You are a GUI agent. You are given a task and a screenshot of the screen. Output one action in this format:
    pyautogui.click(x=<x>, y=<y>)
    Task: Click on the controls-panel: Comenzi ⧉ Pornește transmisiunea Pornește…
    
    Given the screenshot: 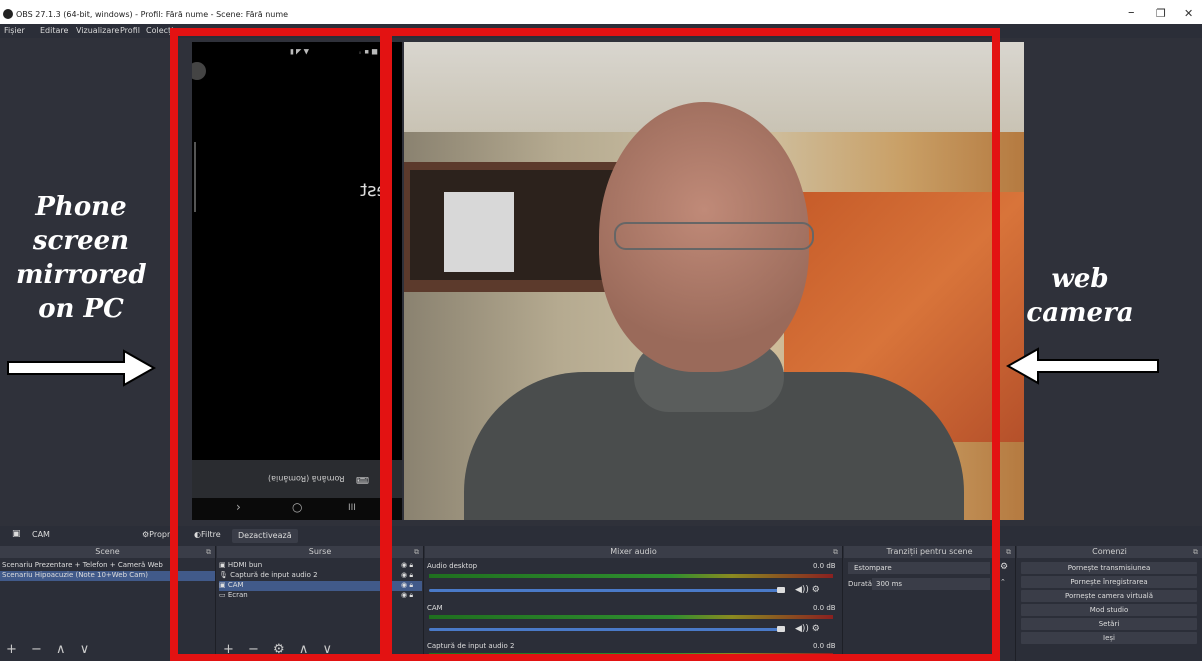 What is the action you would take?
    pyautogui.click(x=1109, y=603)
    